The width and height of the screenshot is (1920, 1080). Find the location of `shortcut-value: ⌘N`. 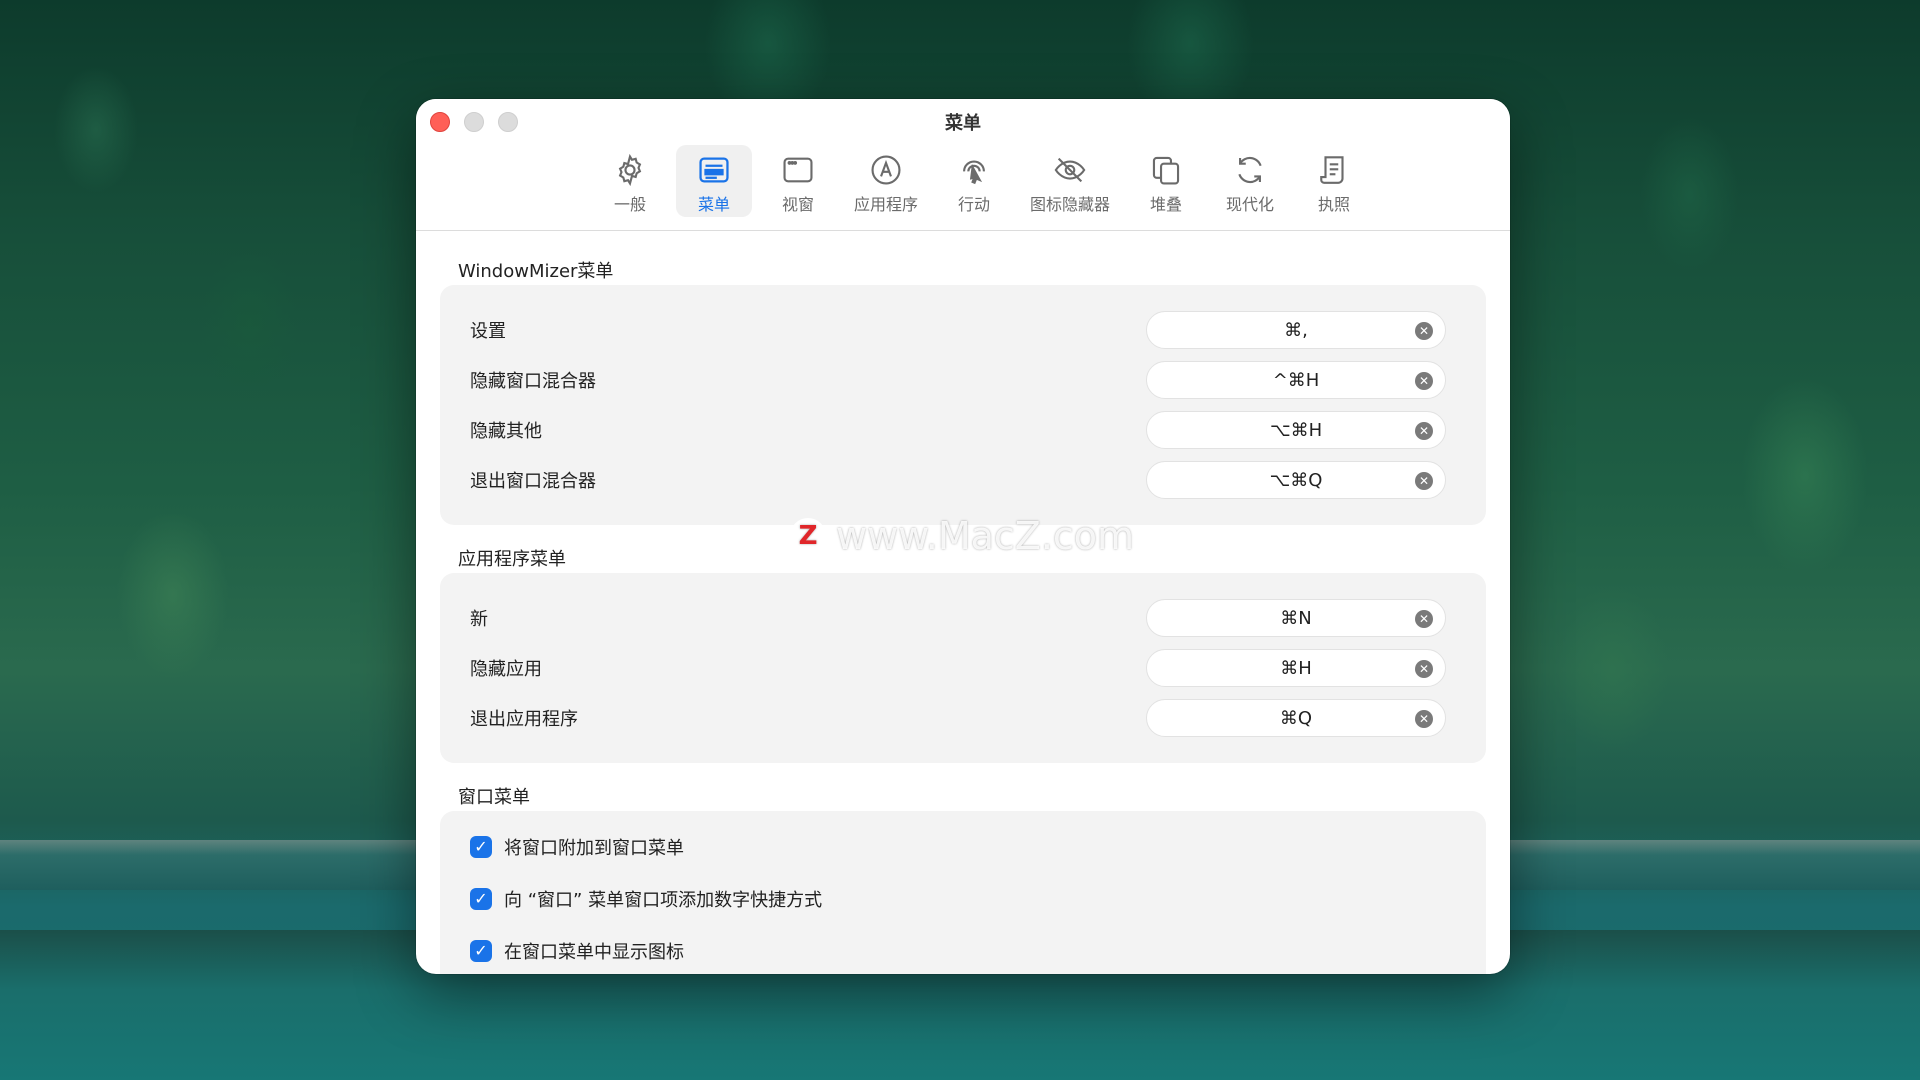

shortcut-value: ⌘N is located at coordinates (1296, 618).